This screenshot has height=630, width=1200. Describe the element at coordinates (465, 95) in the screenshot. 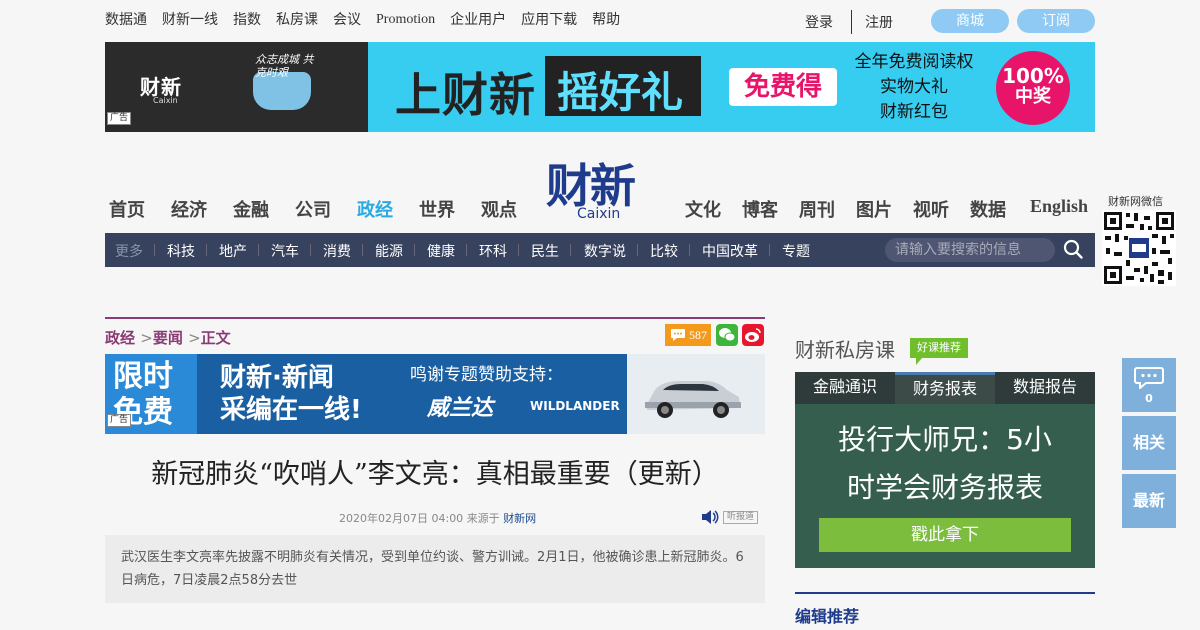

I see `banner-ad-text-main: 上财新` at that location.